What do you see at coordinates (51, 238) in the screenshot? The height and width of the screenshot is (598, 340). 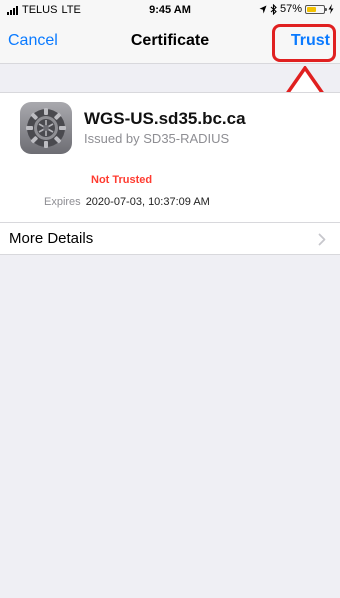 I see `more-details-label: More Details` at bounding box center [51, 238].